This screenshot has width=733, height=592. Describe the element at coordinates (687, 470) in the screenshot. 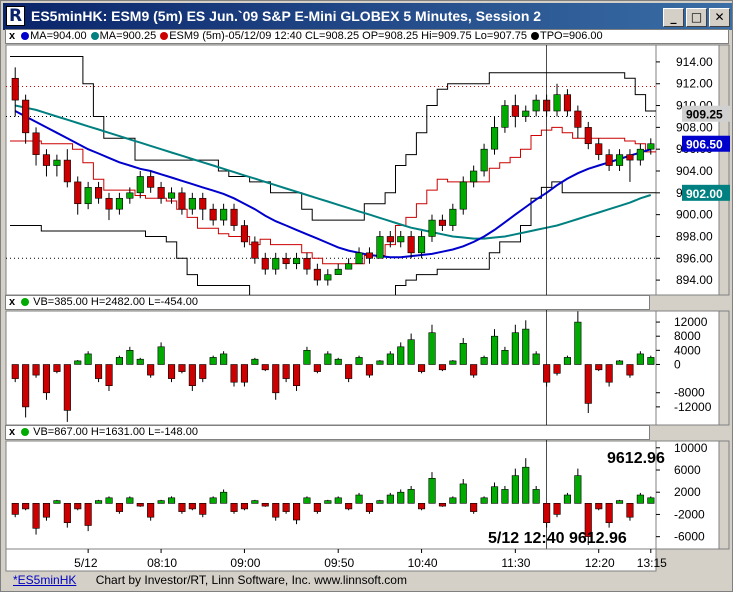

I see `vb2-axis-label: 6000` at that location.